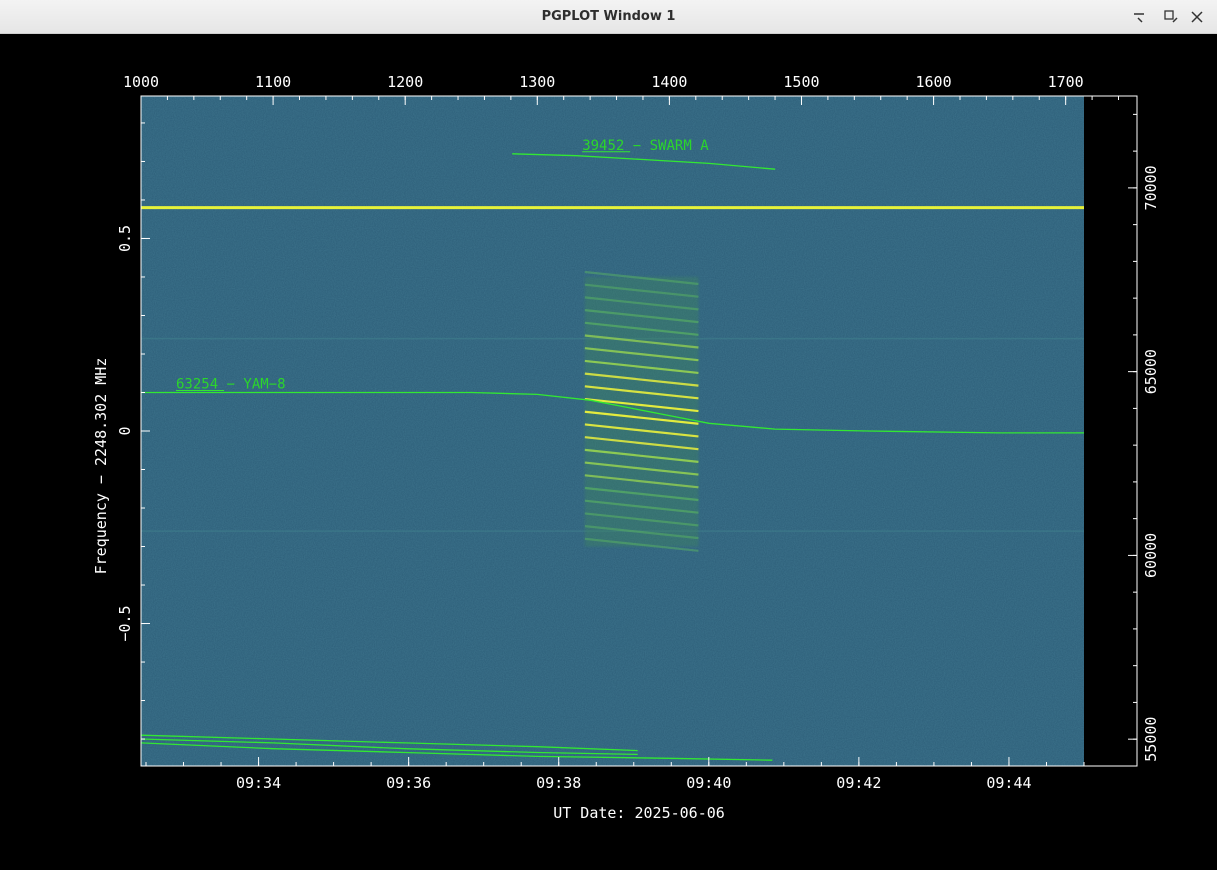 This screenshot has height=870, width=1217. What do you see at coordinates (1151, 371) in the screenshot?
I see `right-tick-label: 65000` at bounding box center [1151, 371].